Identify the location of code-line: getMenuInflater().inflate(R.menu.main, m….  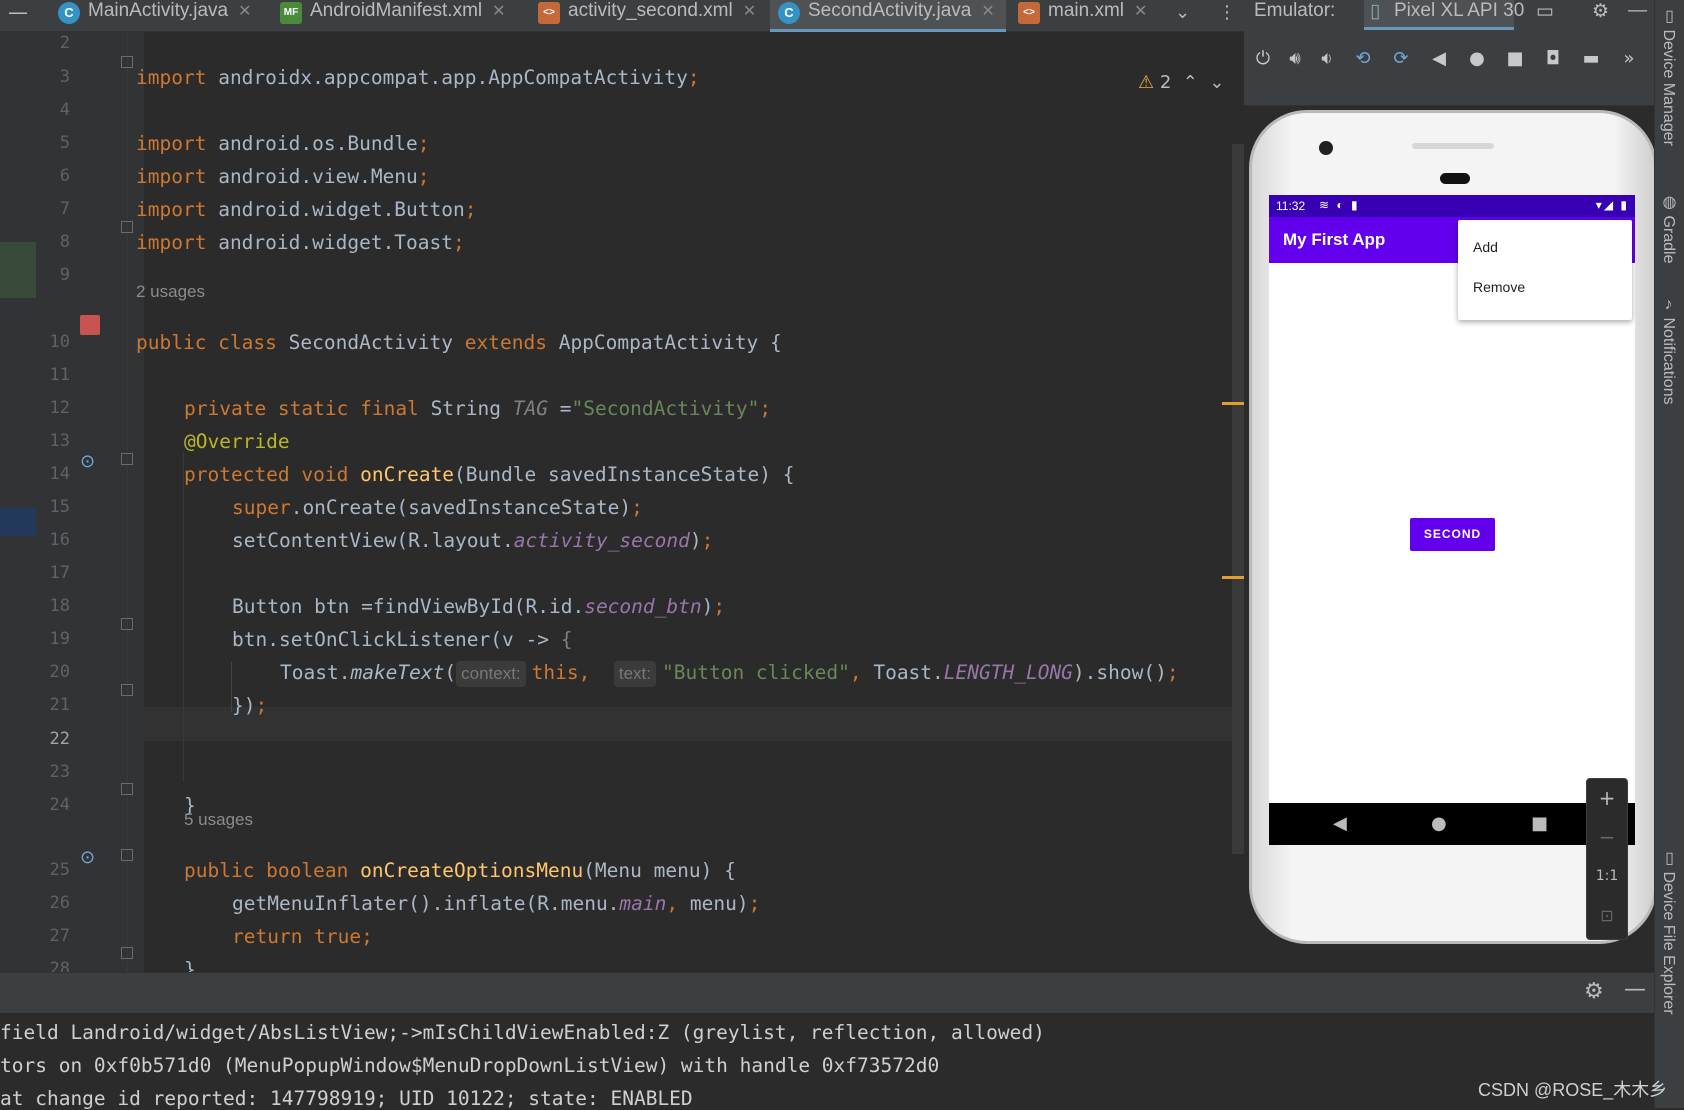
(496, 903).